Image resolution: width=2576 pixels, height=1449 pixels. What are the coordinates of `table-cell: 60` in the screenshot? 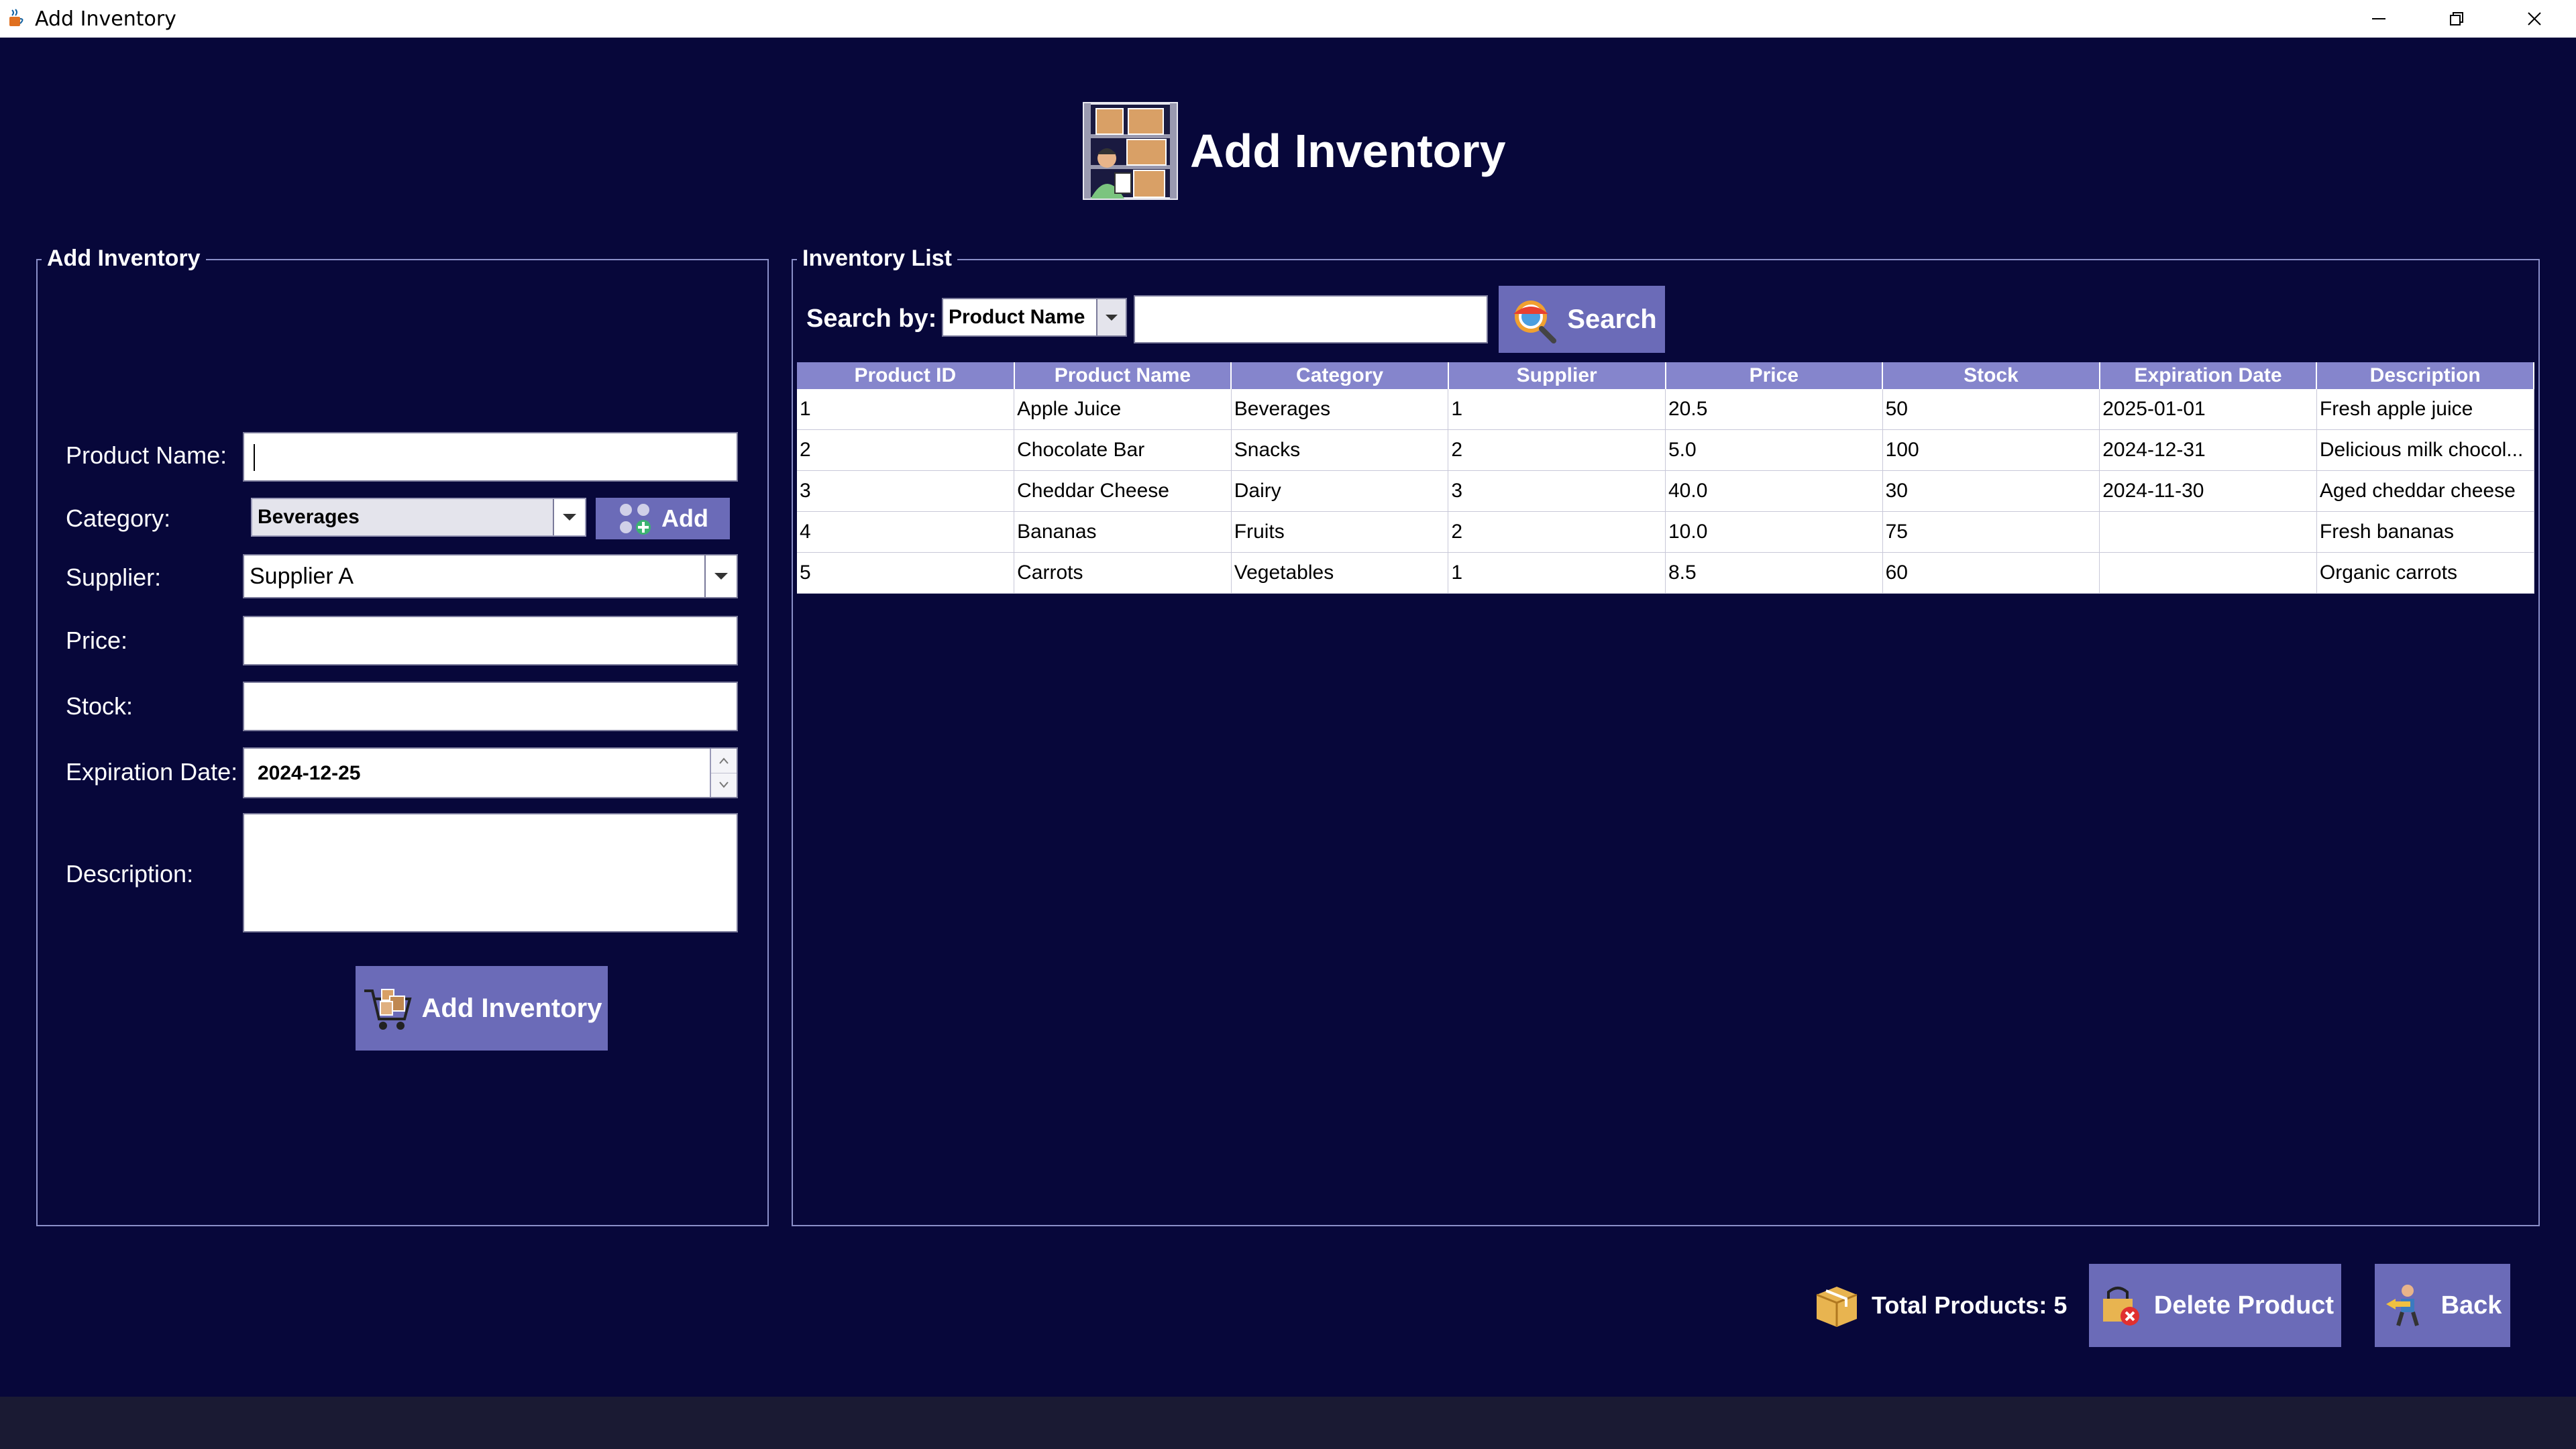 It's located at (1991, 573).